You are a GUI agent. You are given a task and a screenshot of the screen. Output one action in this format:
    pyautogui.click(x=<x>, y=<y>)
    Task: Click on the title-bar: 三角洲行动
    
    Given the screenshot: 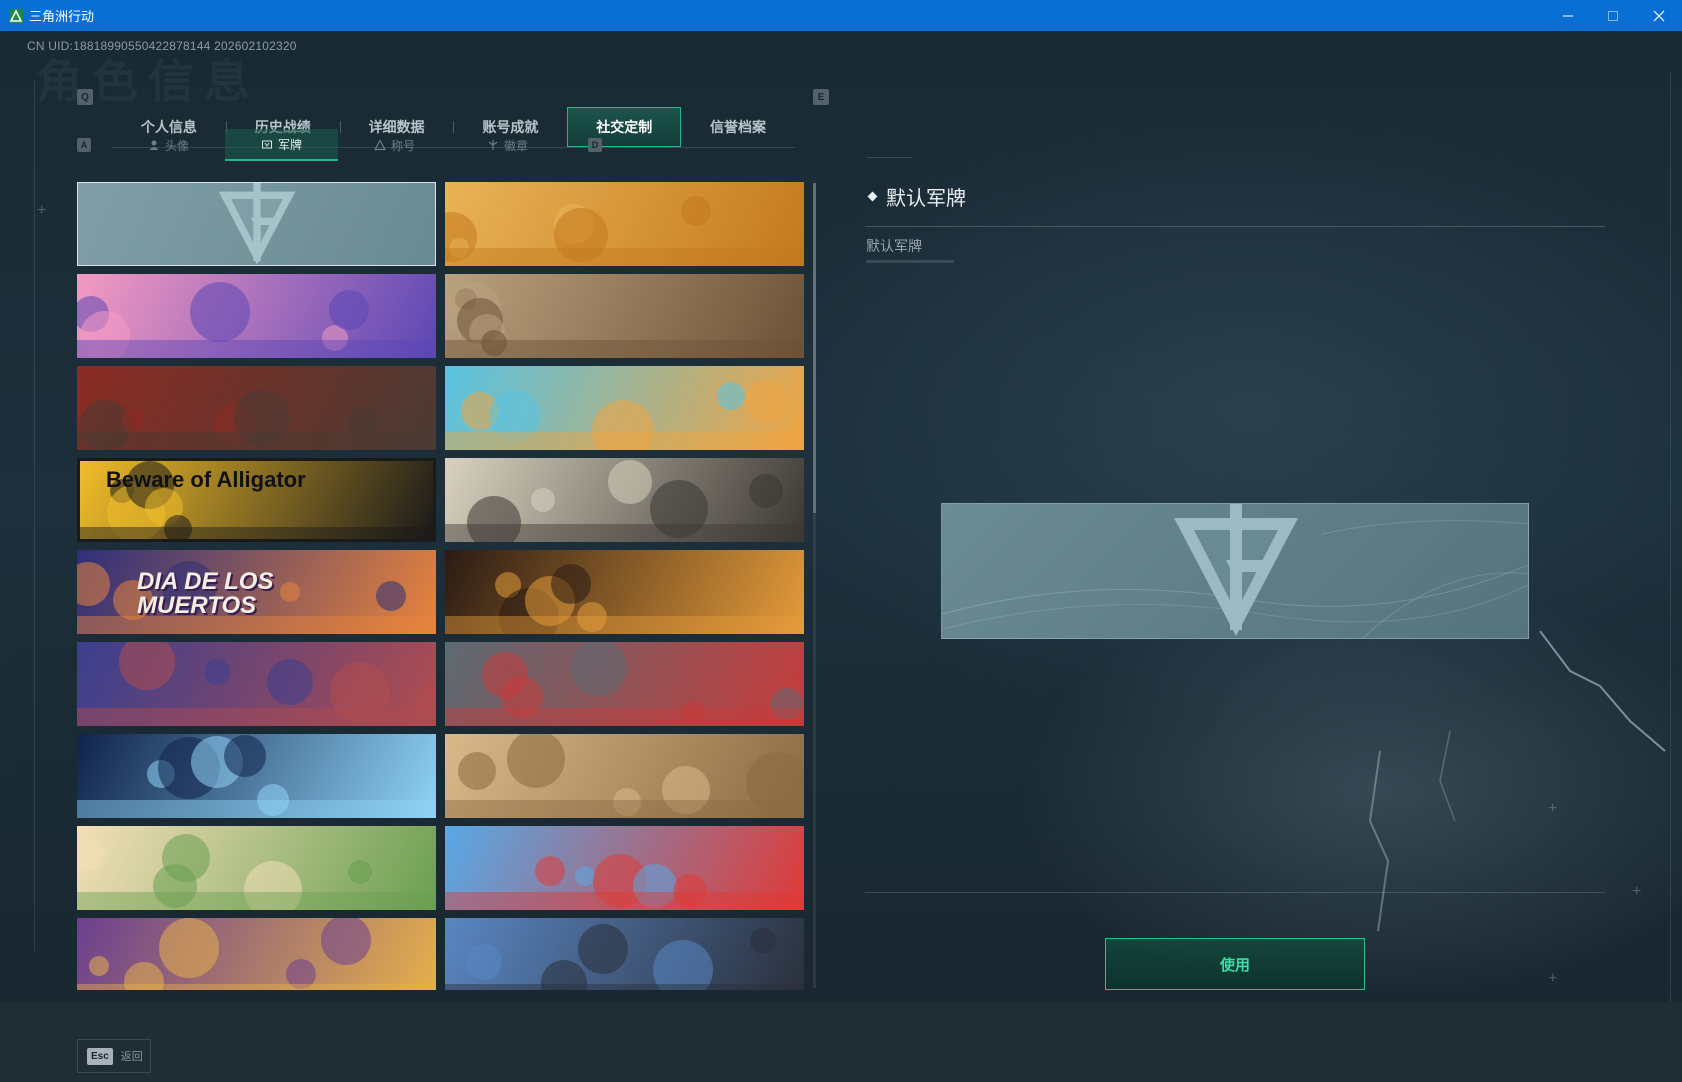 What is the action you would take?
    pyautogui.click(x=841, y=15)
    